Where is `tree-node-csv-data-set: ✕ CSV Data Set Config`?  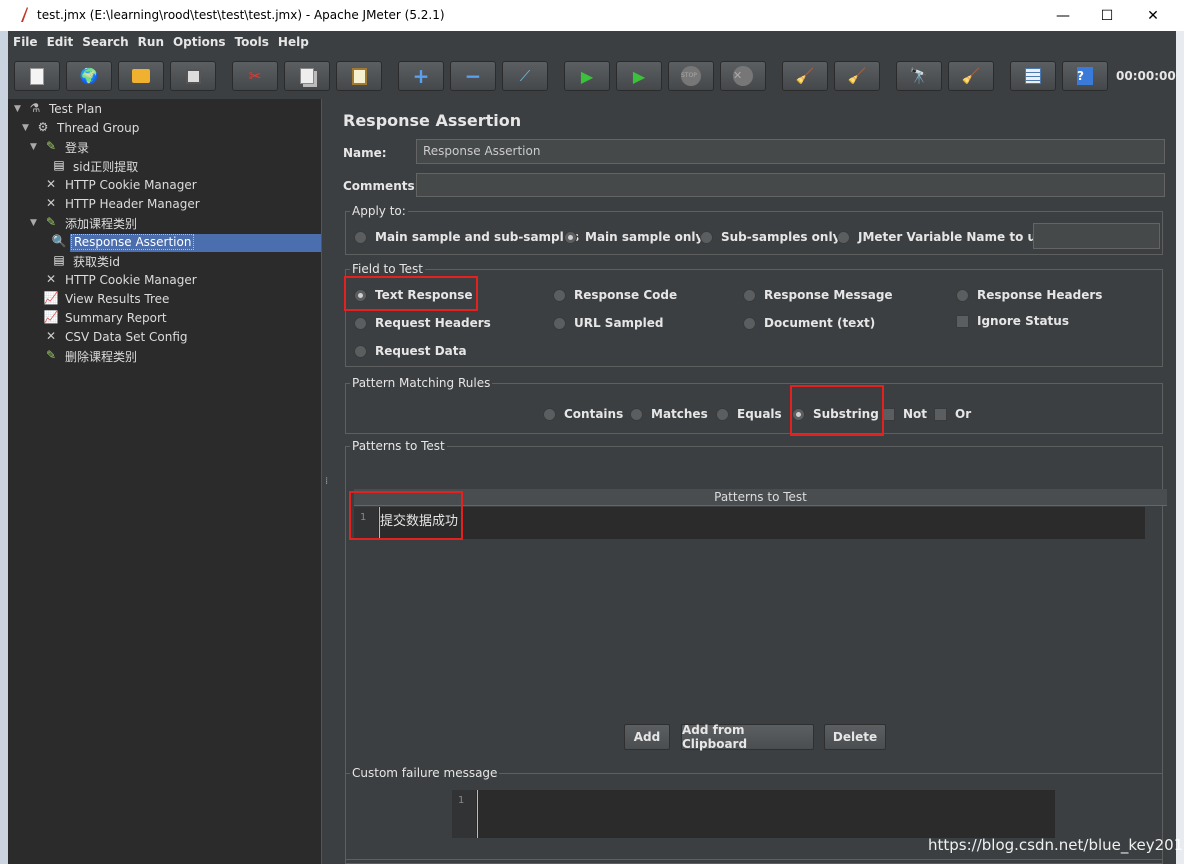
tree-node-csv-data-set: ✕ CSV Data Set Config is located at coordinates (116, 337).